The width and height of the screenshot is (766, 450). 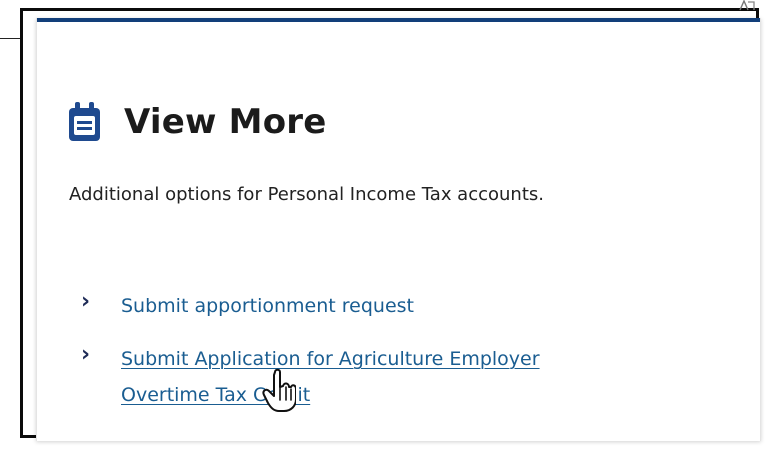 What do you see at coordinates (225, 121) in the screenshot?
I see `page-title: View More` at bounding box center [225, 121].